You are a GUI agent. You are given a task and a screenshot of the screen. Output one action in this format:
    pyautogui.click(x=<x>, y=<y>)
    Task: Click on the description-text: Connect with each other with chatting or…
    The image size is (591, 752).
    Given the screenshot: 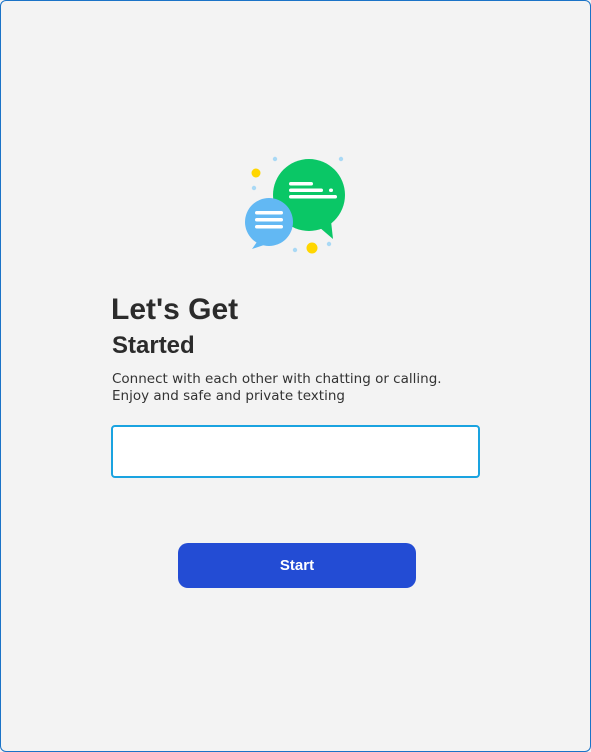 What is the action you would take?
    pyautogui.click(x=302, y=387)
    